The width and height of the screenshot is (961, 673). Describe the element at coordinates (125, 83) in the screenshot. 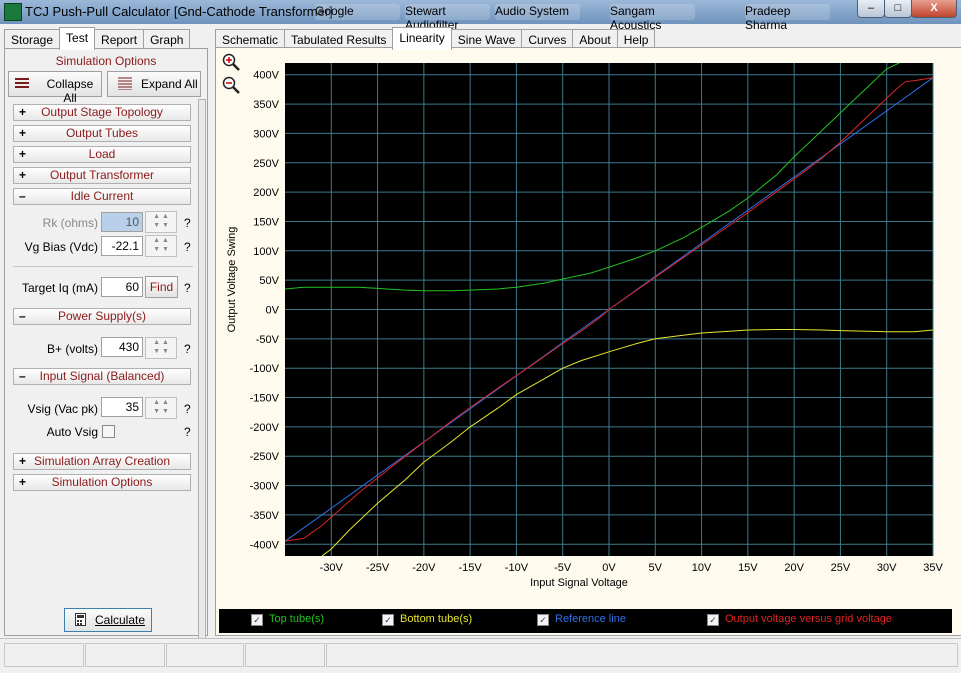

I see `expand-icon` at that location.